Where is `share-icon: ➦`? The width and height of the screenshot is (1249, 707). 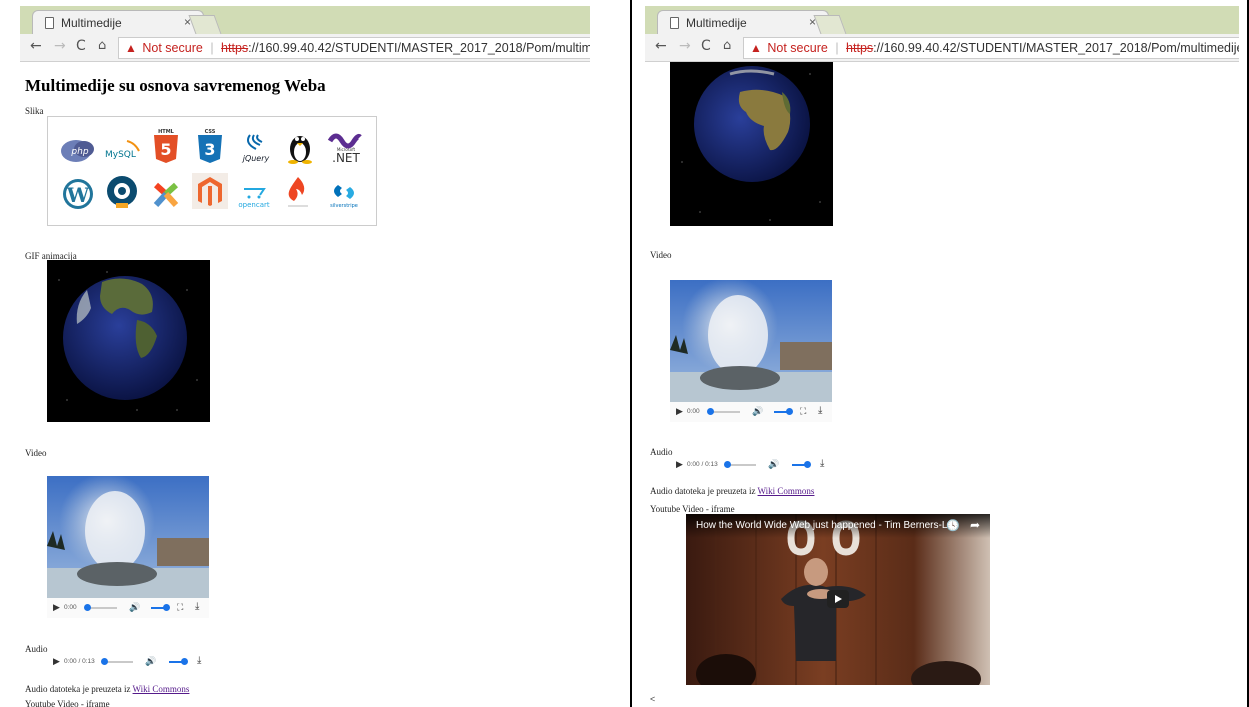 share-icon: ➦ is located at coordinates (975, 525).